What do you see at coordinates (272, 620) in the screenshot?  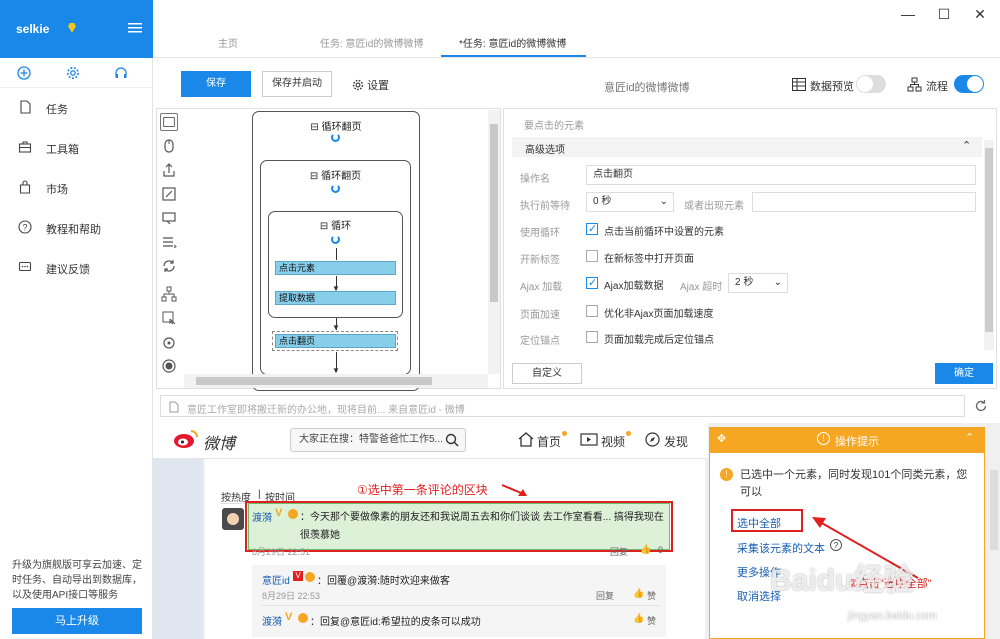 I see `reply-user: 渡漪` at bounding box center [272, 620].